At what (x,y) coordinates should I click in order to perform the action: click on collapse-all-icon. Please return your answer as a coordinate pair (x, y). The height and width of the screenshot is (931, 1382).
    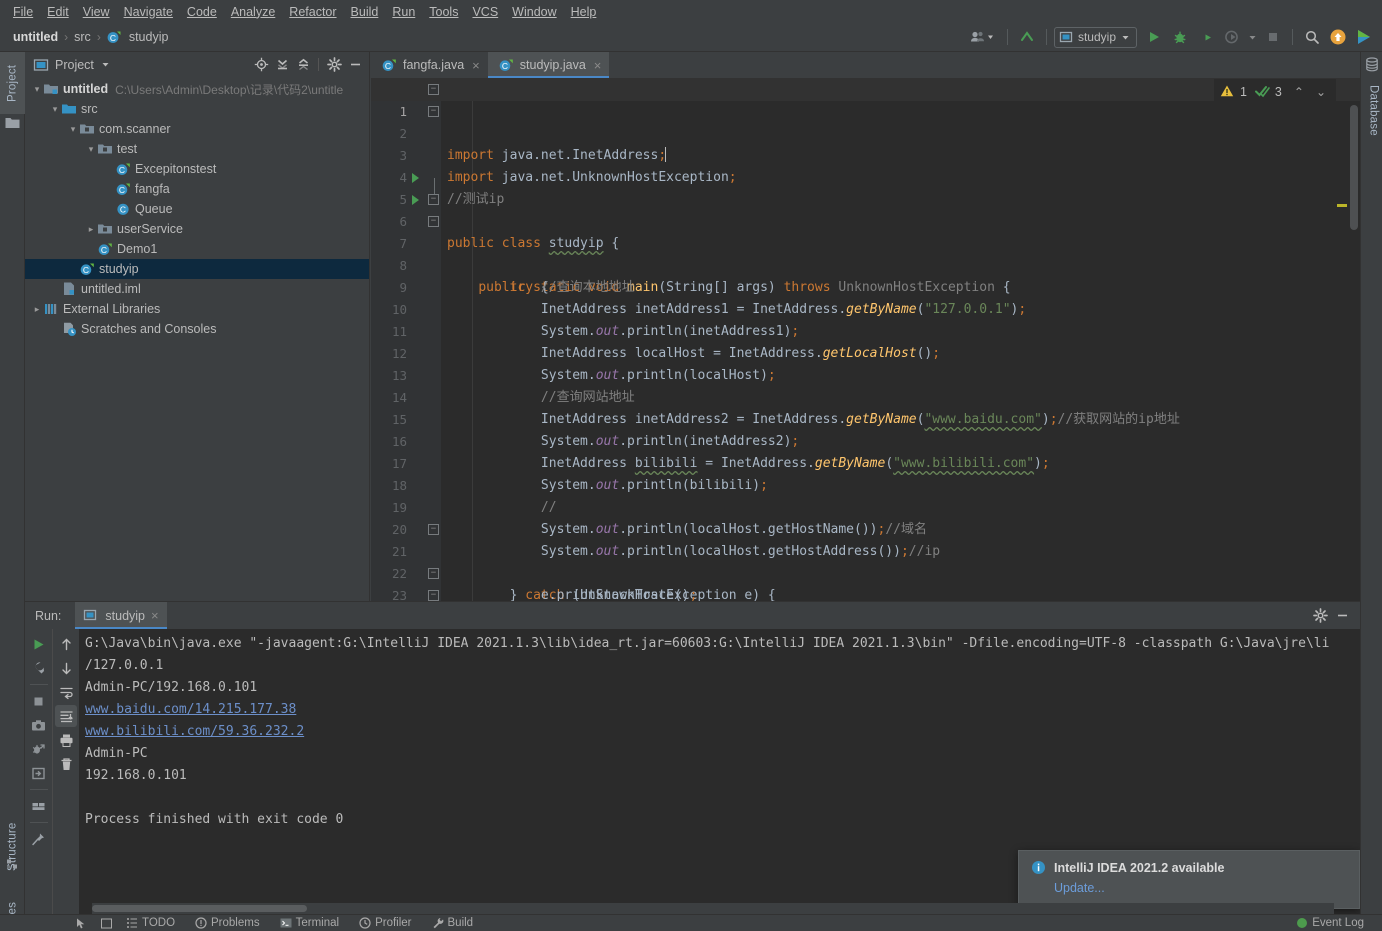
    Looking at the image, I should click on (303, 65).